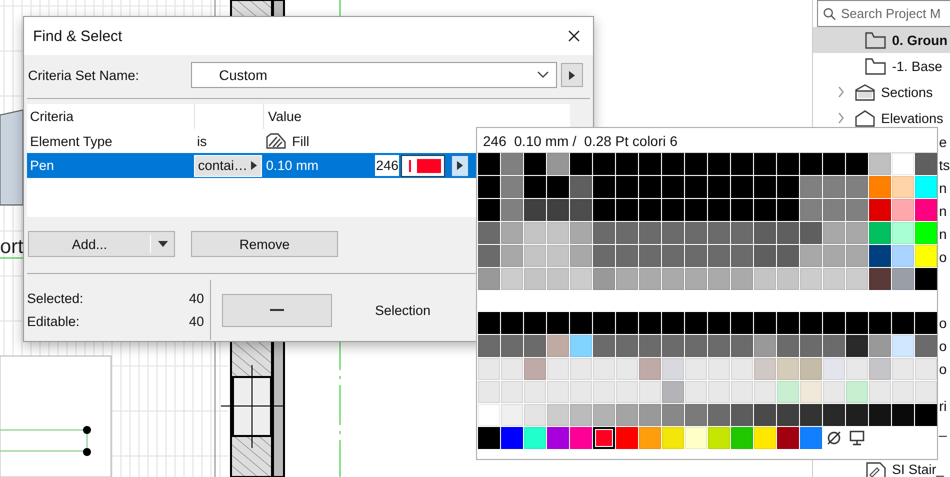  What do you see at coordinates (277, 310) in the screenshot?
I see `deselect-button` at bounding box center [277, 310].